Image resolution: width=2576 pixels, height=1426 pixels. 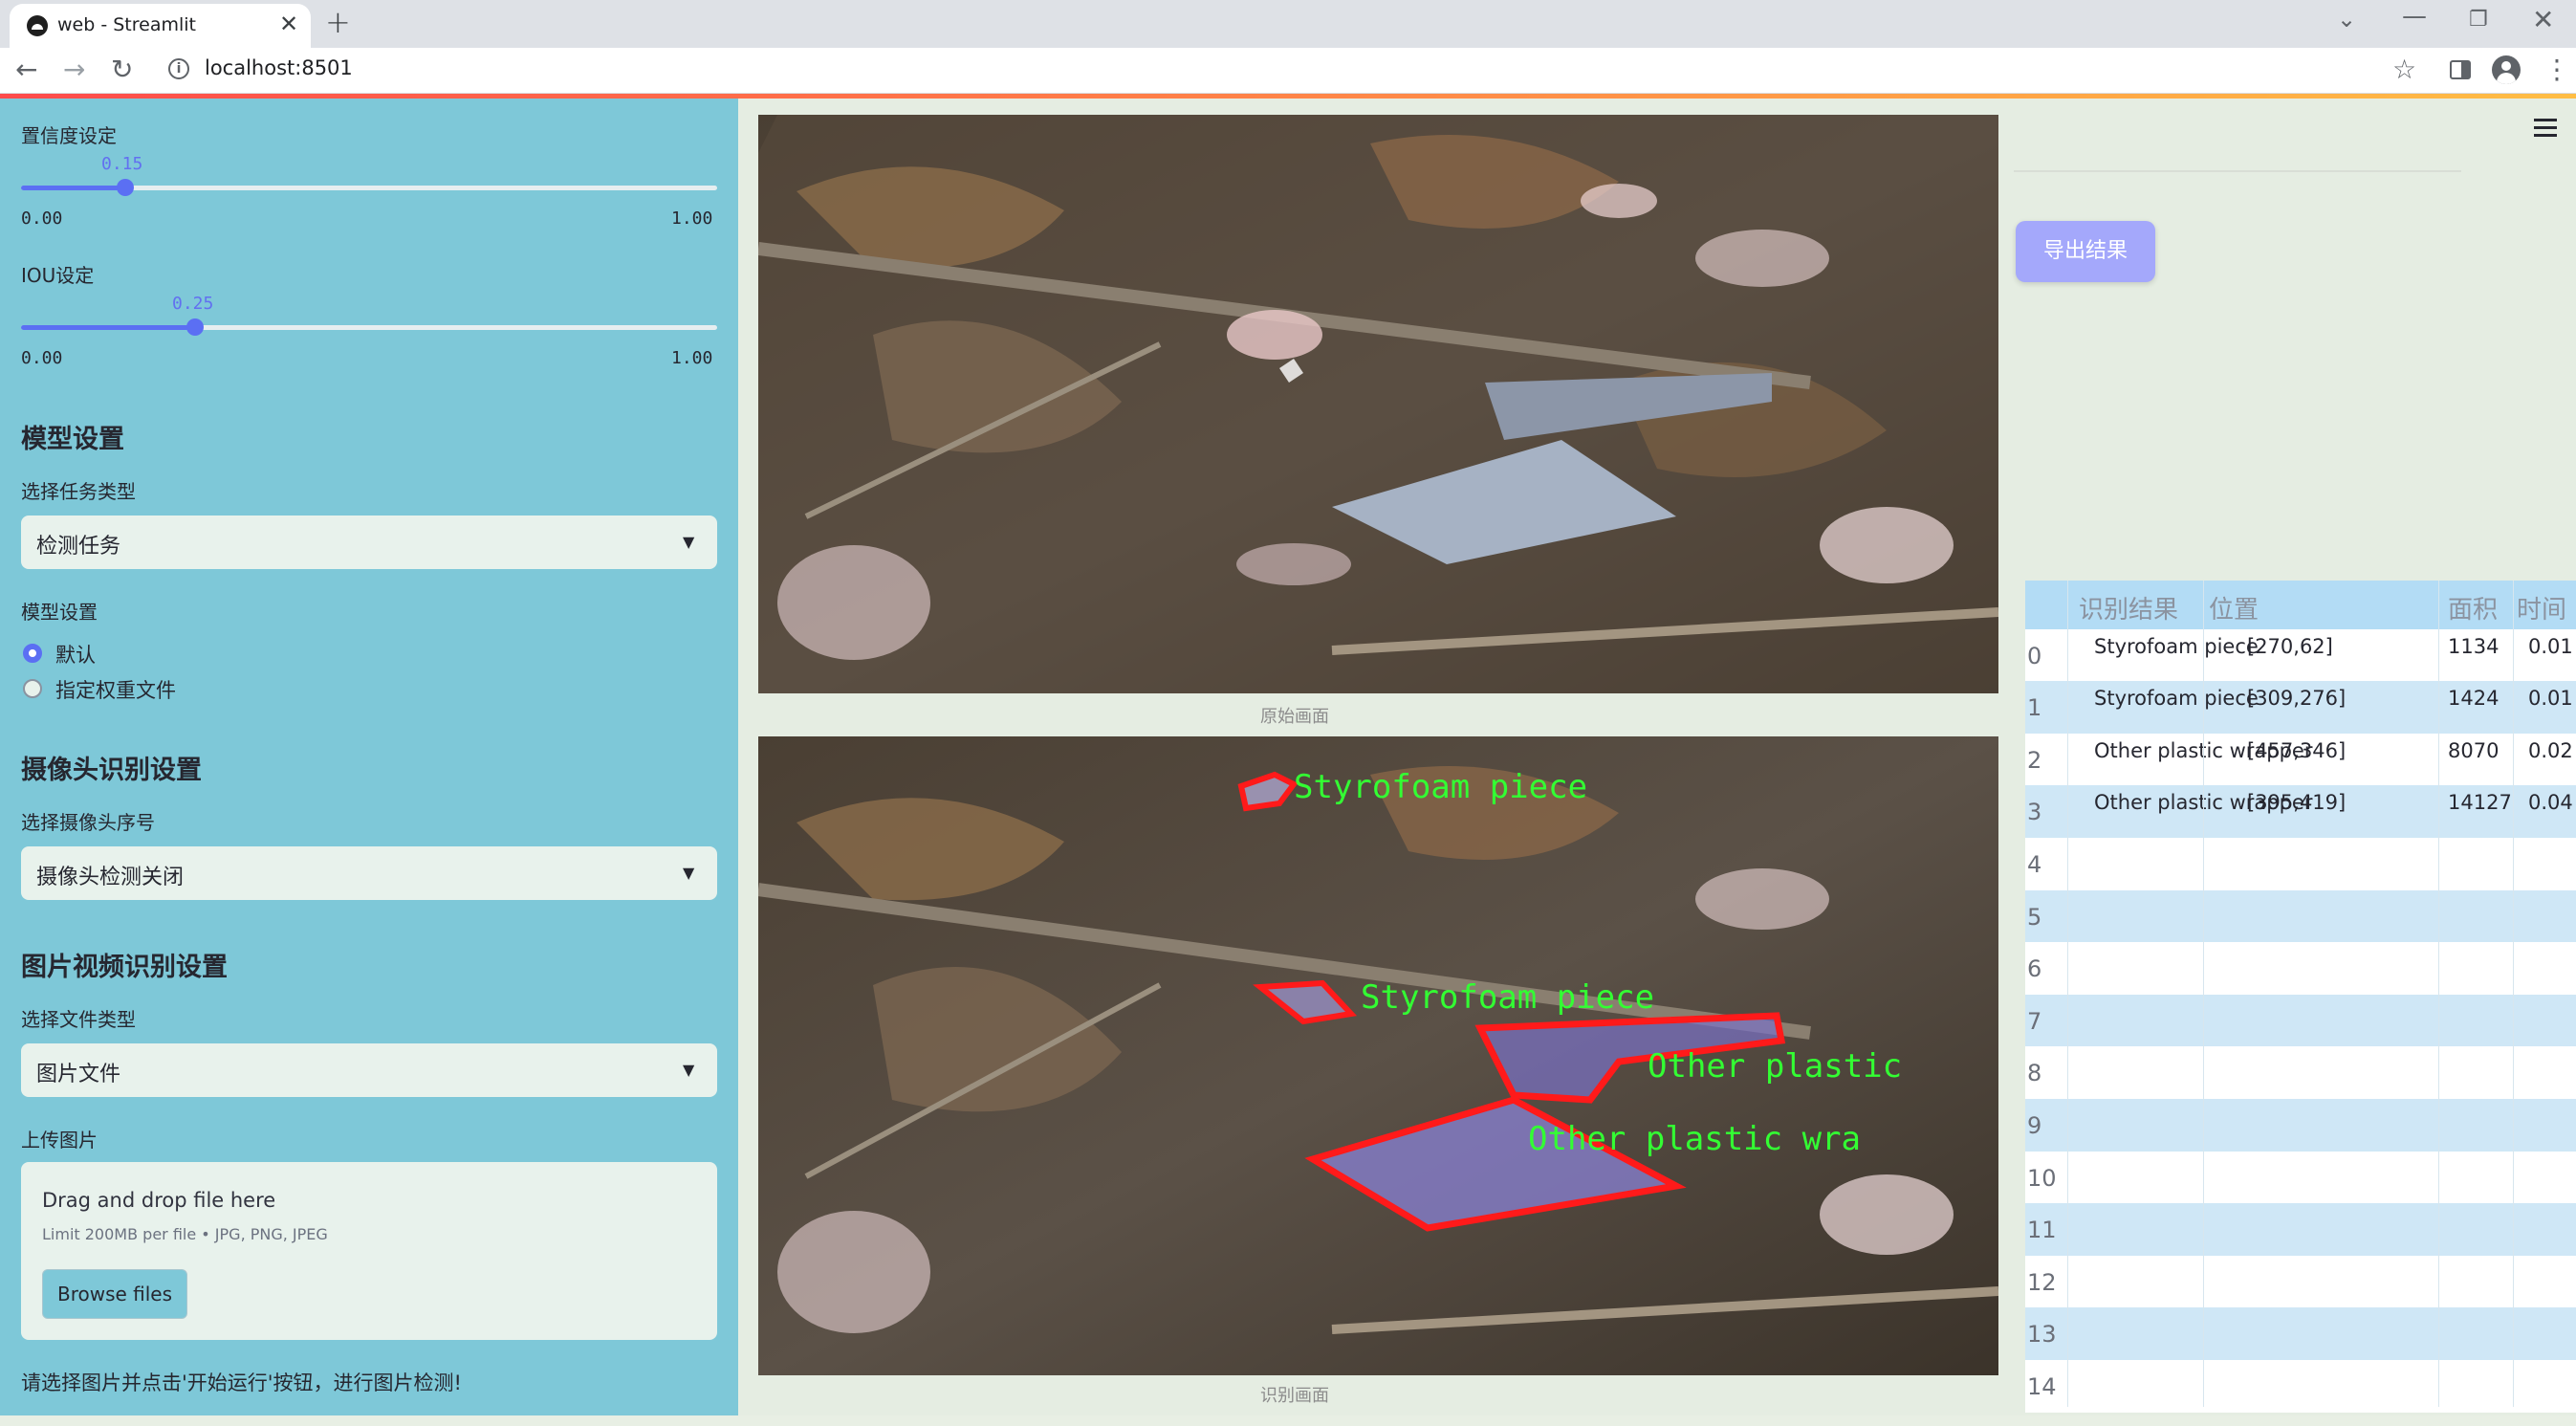 I want to click on file-type-label: 选择文件类型, so click(x=78, y=1019).